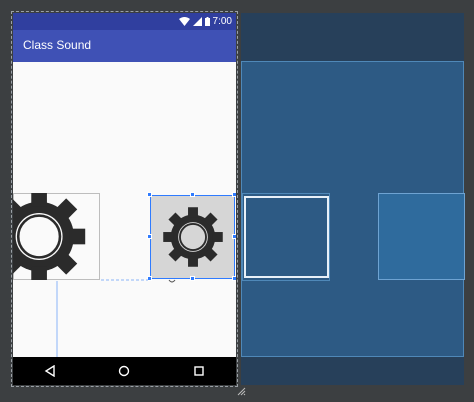 This screenshot has height=402, width=474. What do you see at coordinates (57, 45) in the screenshot?
I see `app-title: Class Sound` at bounding box center [57, 45].